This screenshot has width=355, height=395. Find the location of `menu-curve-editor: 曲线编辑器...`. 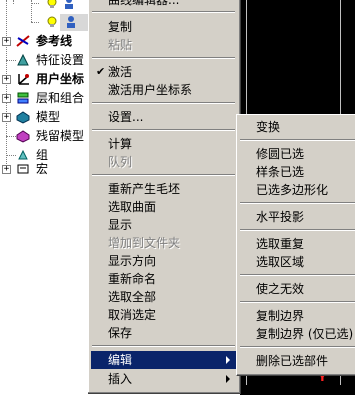

menu-curve-editor: 曲线编辑器... is located at coordinates (163, 4).